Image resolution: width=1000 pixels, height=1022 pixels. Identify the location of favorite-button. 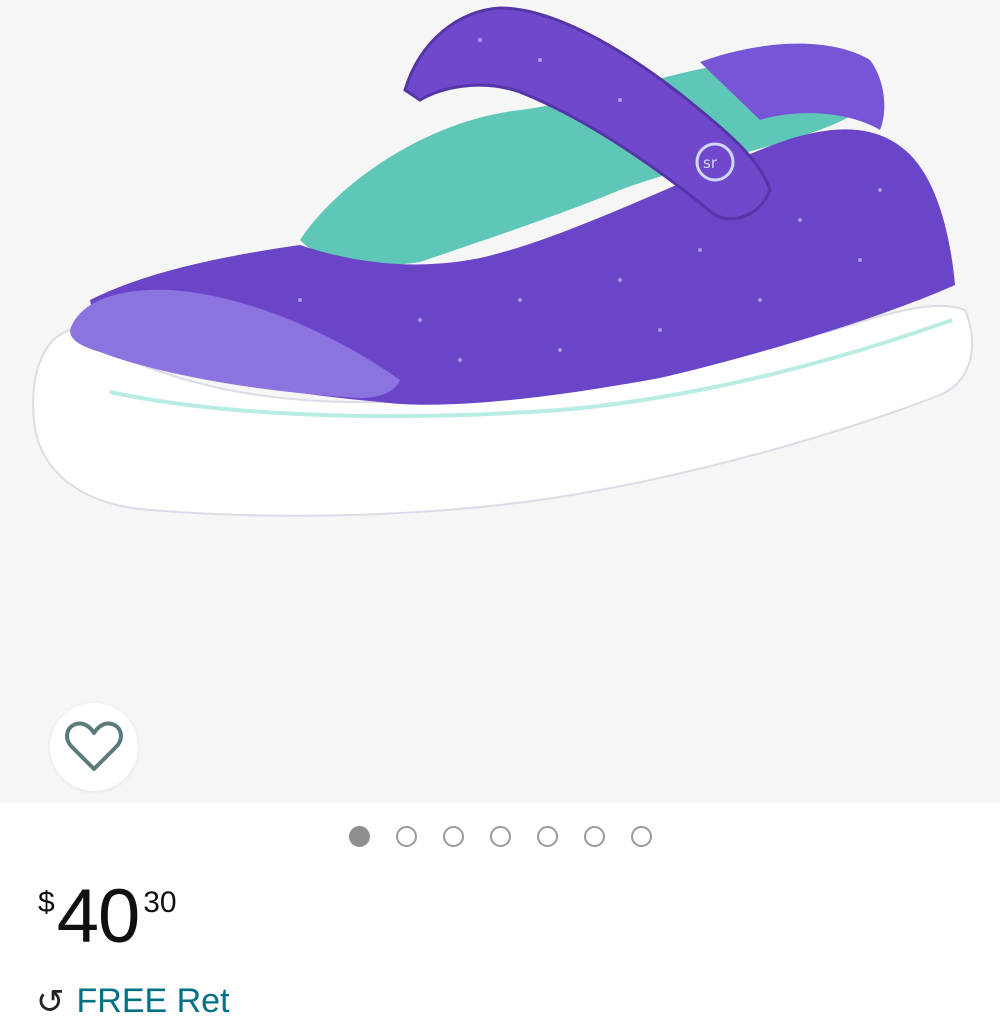
(94, 747).